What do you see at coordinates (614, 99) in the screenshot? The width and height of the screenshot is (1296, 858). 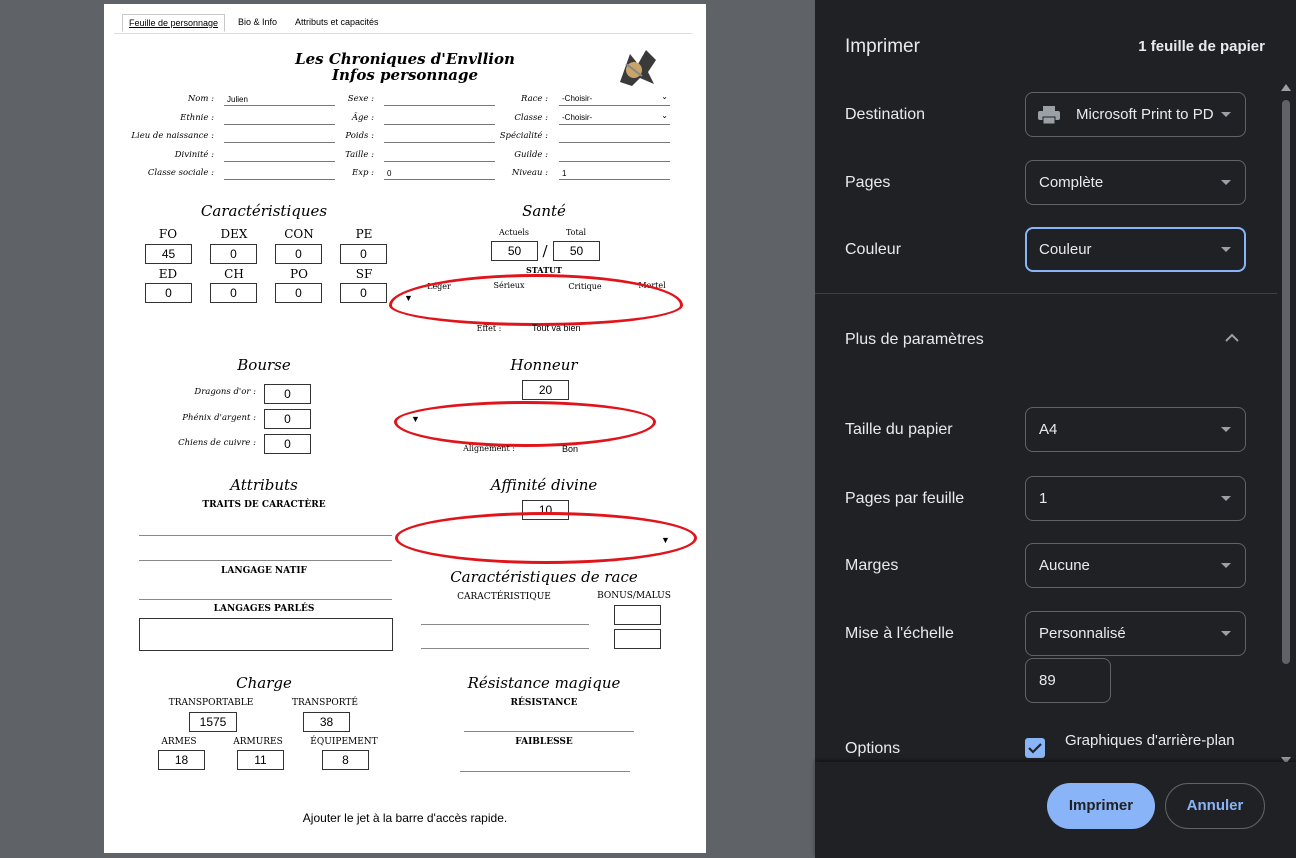 I see `race-select: -Choisir- ⌄` at bounding box center [614, 99].